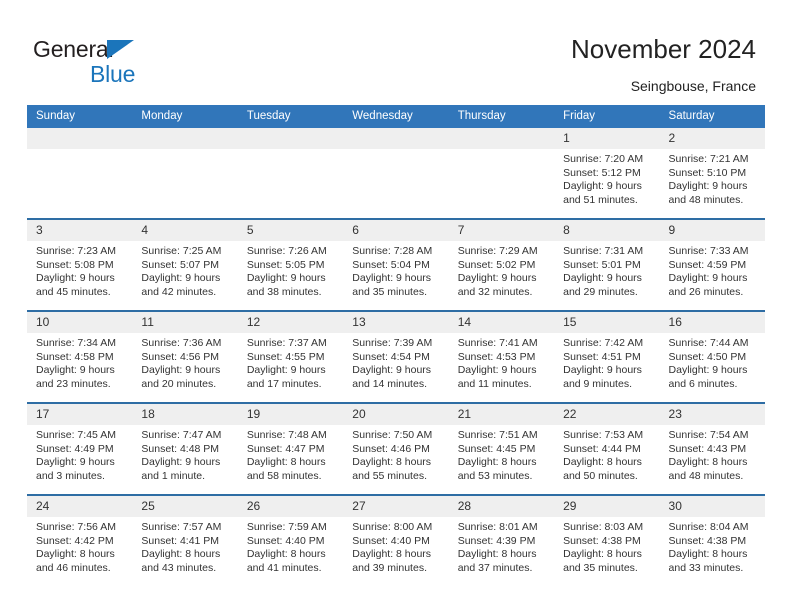 The image size is (792, 612). Describe the element at coordinates (707, 448) in the screenshot. I see `sunset-line: Sunset: 4:43 PM` at that location.